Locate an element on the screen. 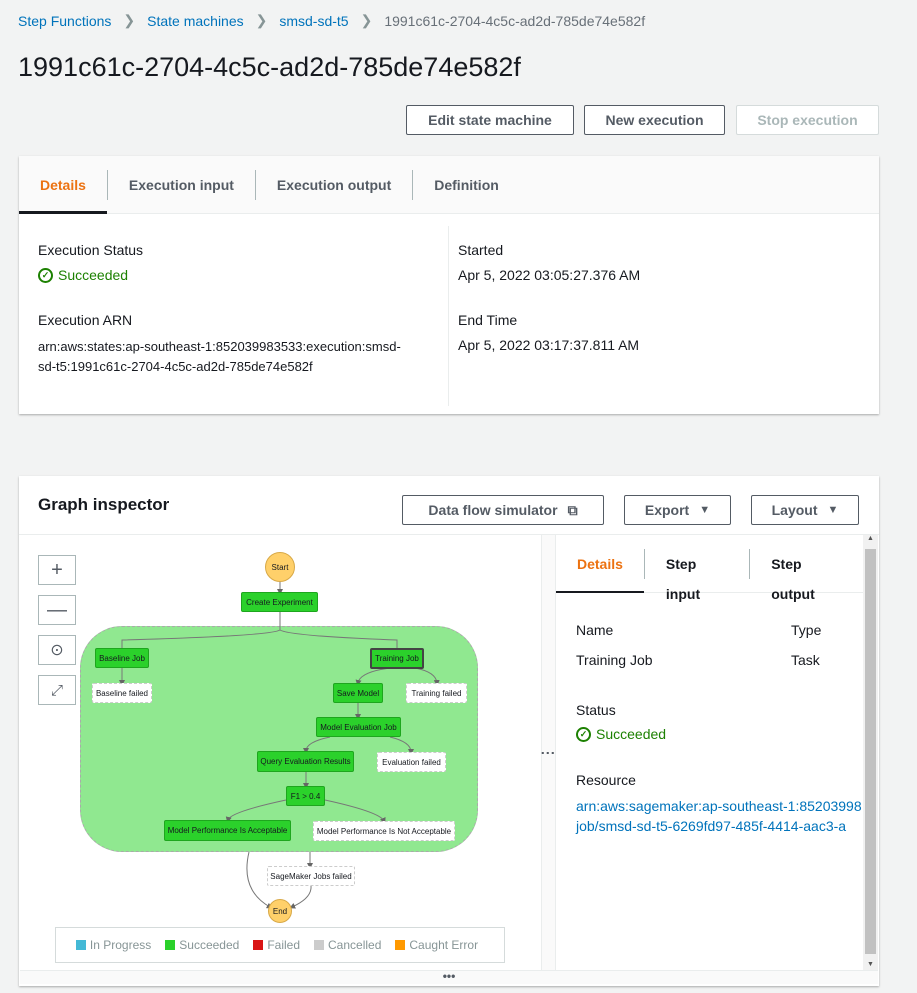  scroll-up-icon: ▲ is located at coordinates (870, 538).